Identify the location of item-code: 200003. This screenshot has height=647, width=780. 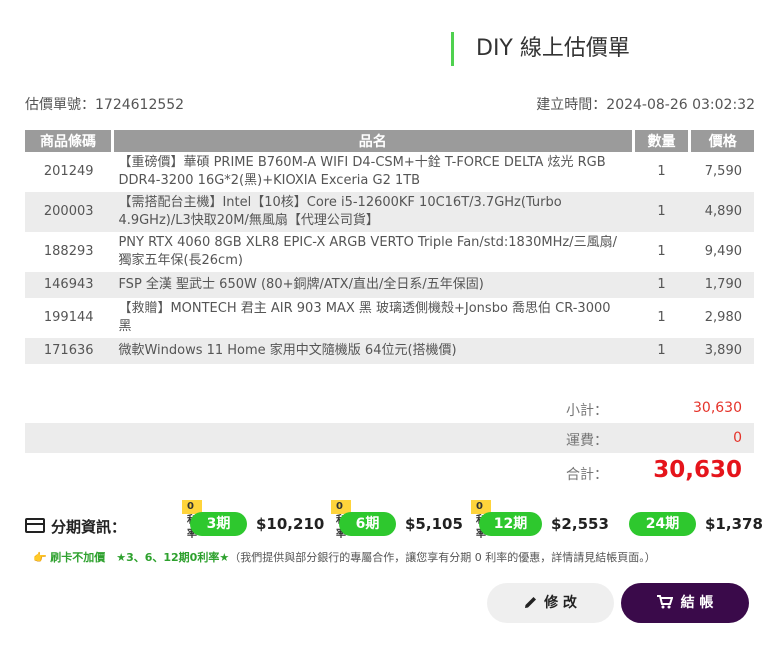
(69, 212).